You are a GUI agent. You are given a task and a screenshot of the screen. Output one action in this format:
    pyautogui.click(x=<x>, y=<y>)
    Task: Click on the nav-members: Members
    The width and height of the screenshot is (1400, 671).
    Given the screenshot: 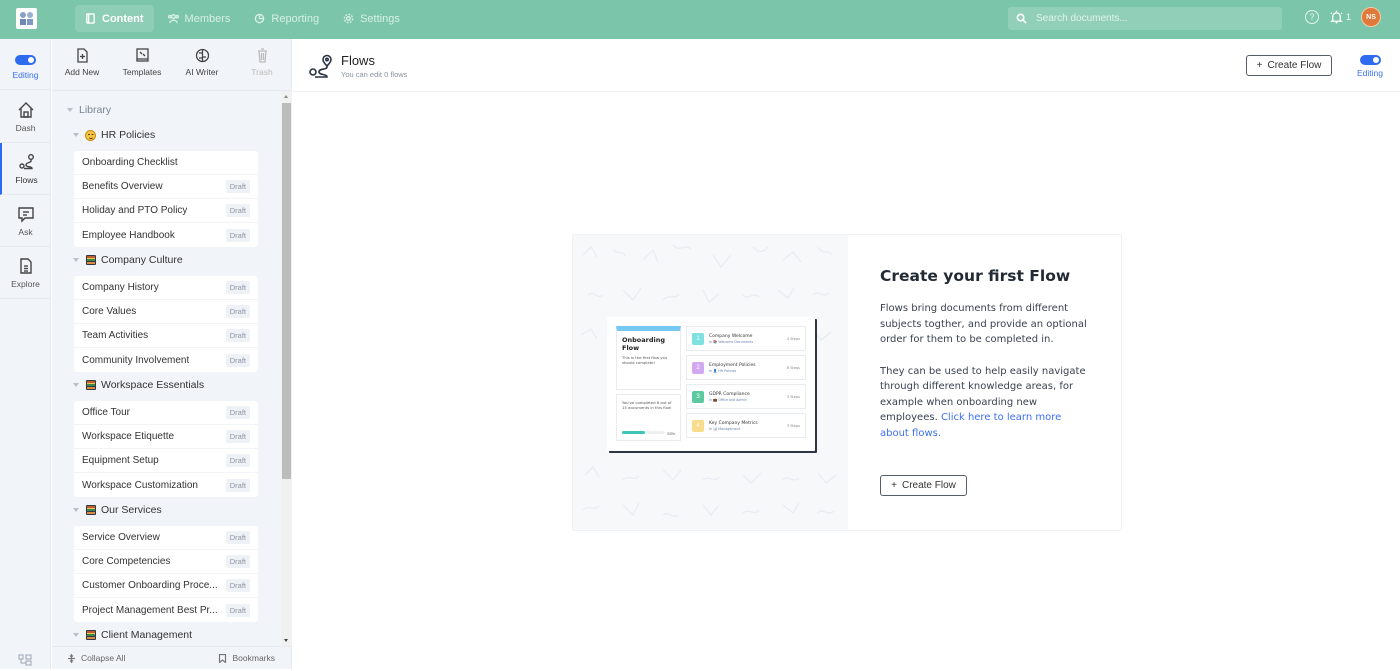 What is the action you would take?
    pyautogui.click(x=199, y=18)
    